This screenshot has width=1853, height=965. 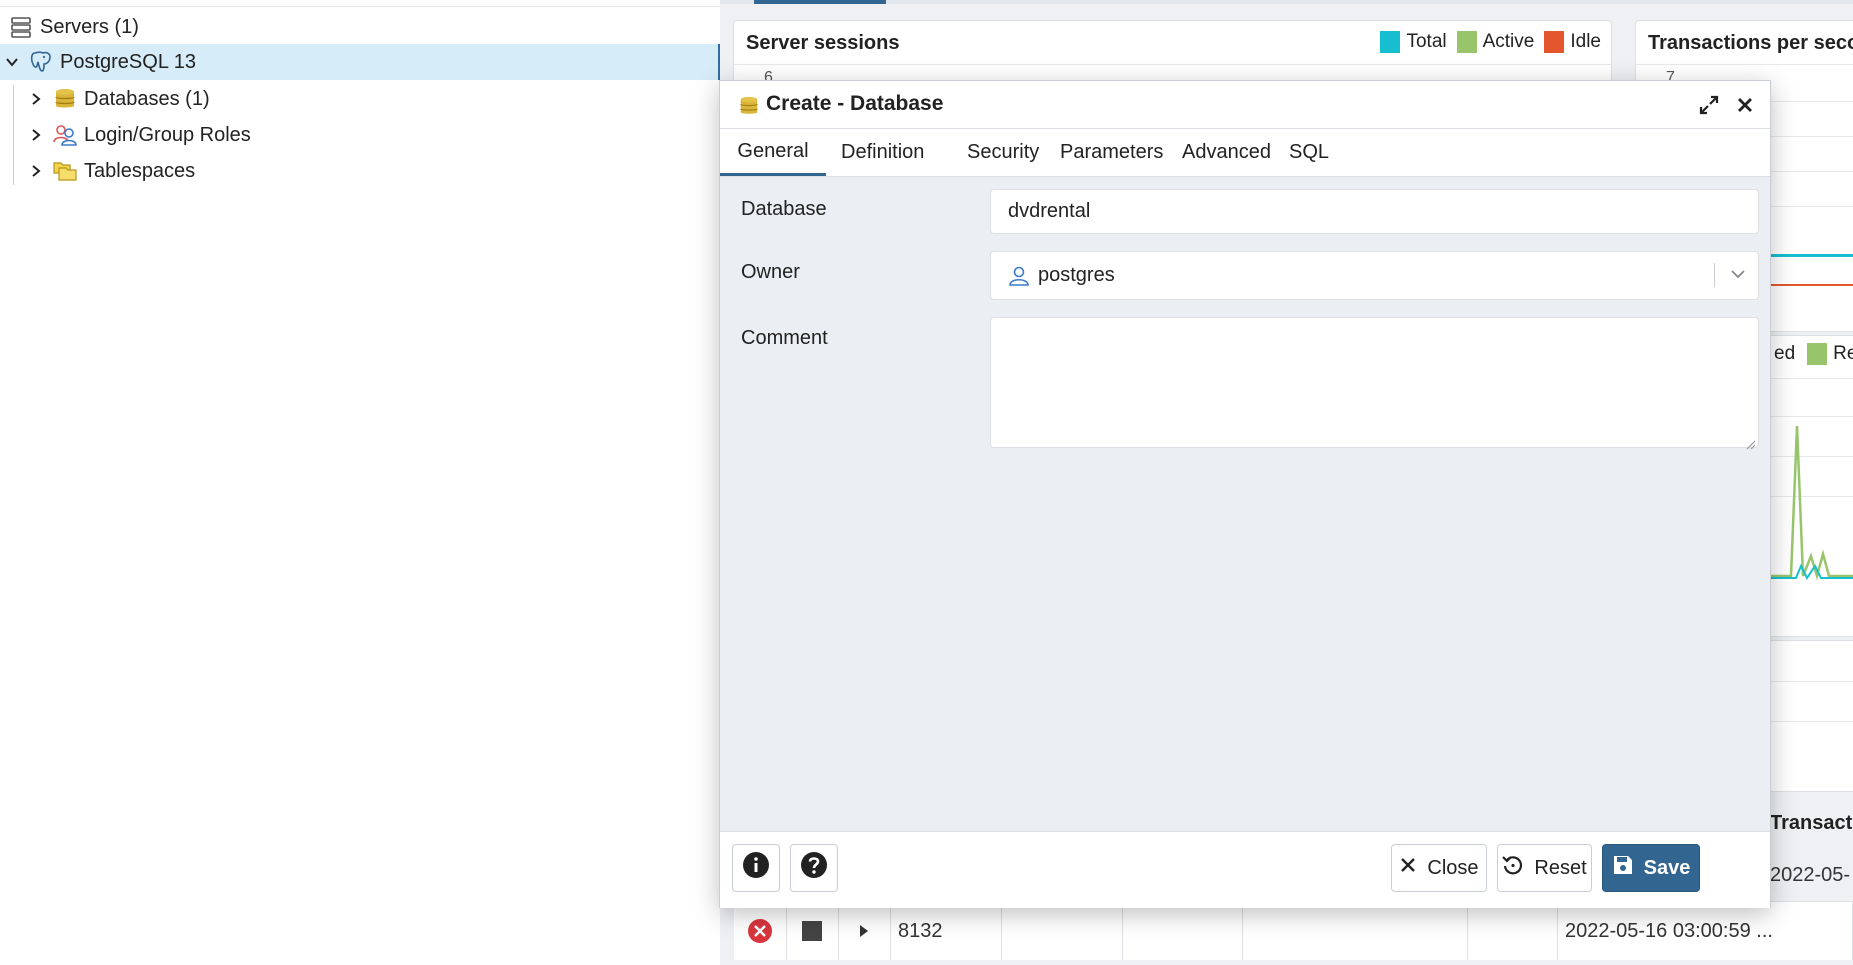 I want to click on servers-icon, so click(x=21, y=27).